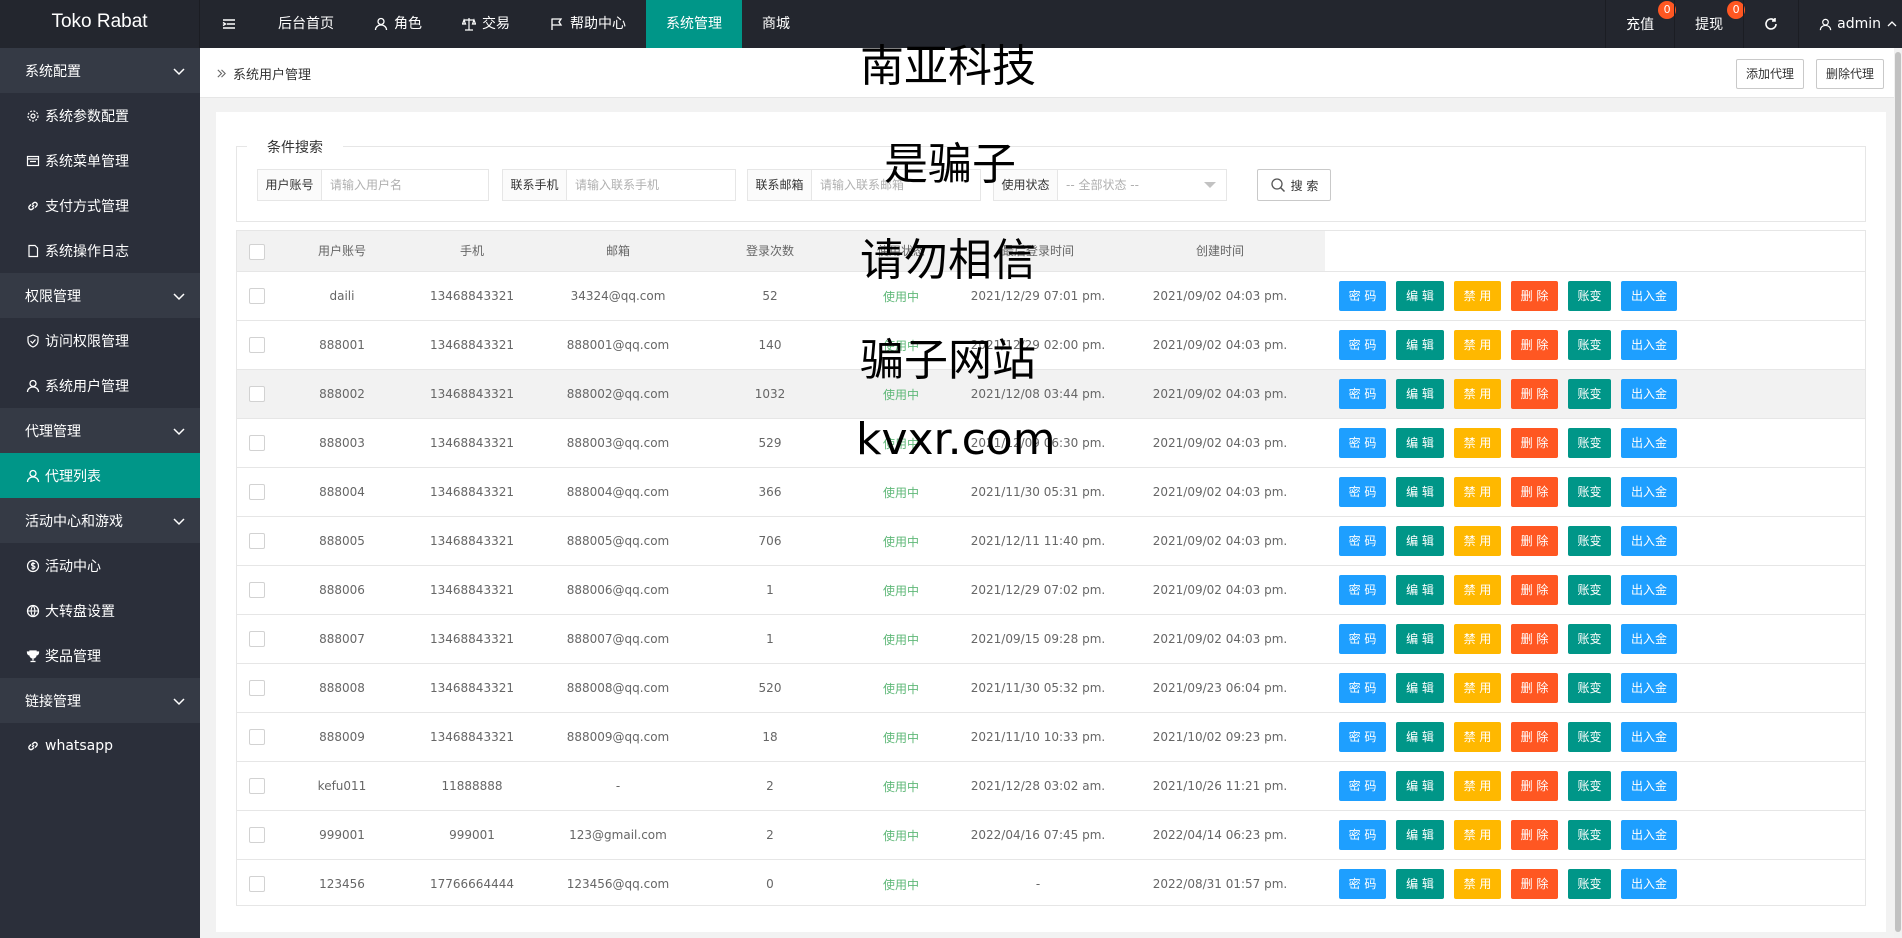 The image size is (1902, 938). I want to click on sidebar-item-system-params: 系统参数配置, so click(100, 115).